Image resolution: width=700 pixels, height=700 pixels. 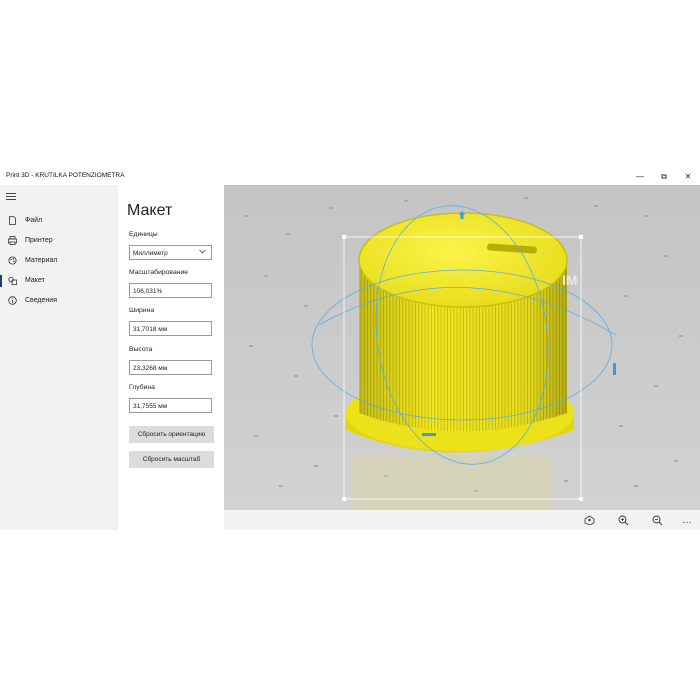 What do you see at coordinates (59, 261) in the screenshot?
I see `nav-item-material: Материал` at bounding box center [59, 261].